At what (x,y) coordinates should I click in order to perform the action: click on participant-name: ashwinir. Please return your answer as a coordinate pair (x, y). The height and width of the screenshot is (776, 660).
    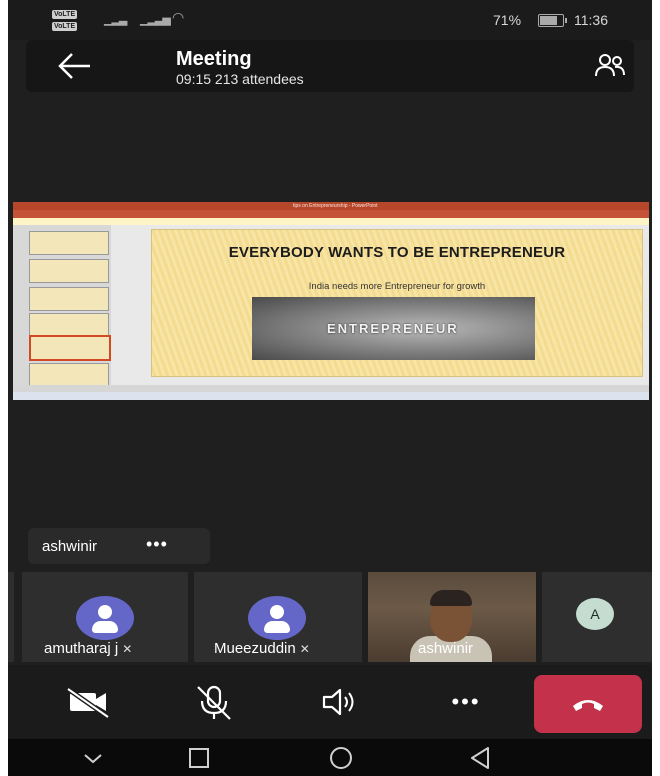
    Looking at the image, I should click on (446, 648).